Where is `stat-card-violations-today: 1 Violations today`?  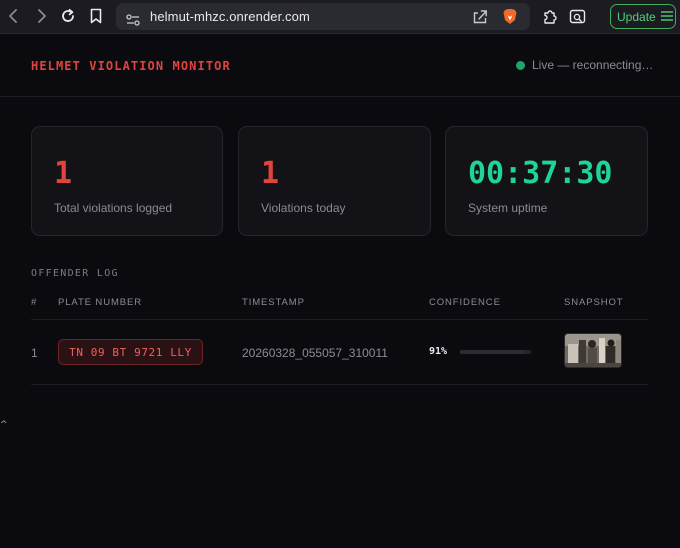 stat-card-violations-today: 1 Violations today is located at coordinates (334, 181).